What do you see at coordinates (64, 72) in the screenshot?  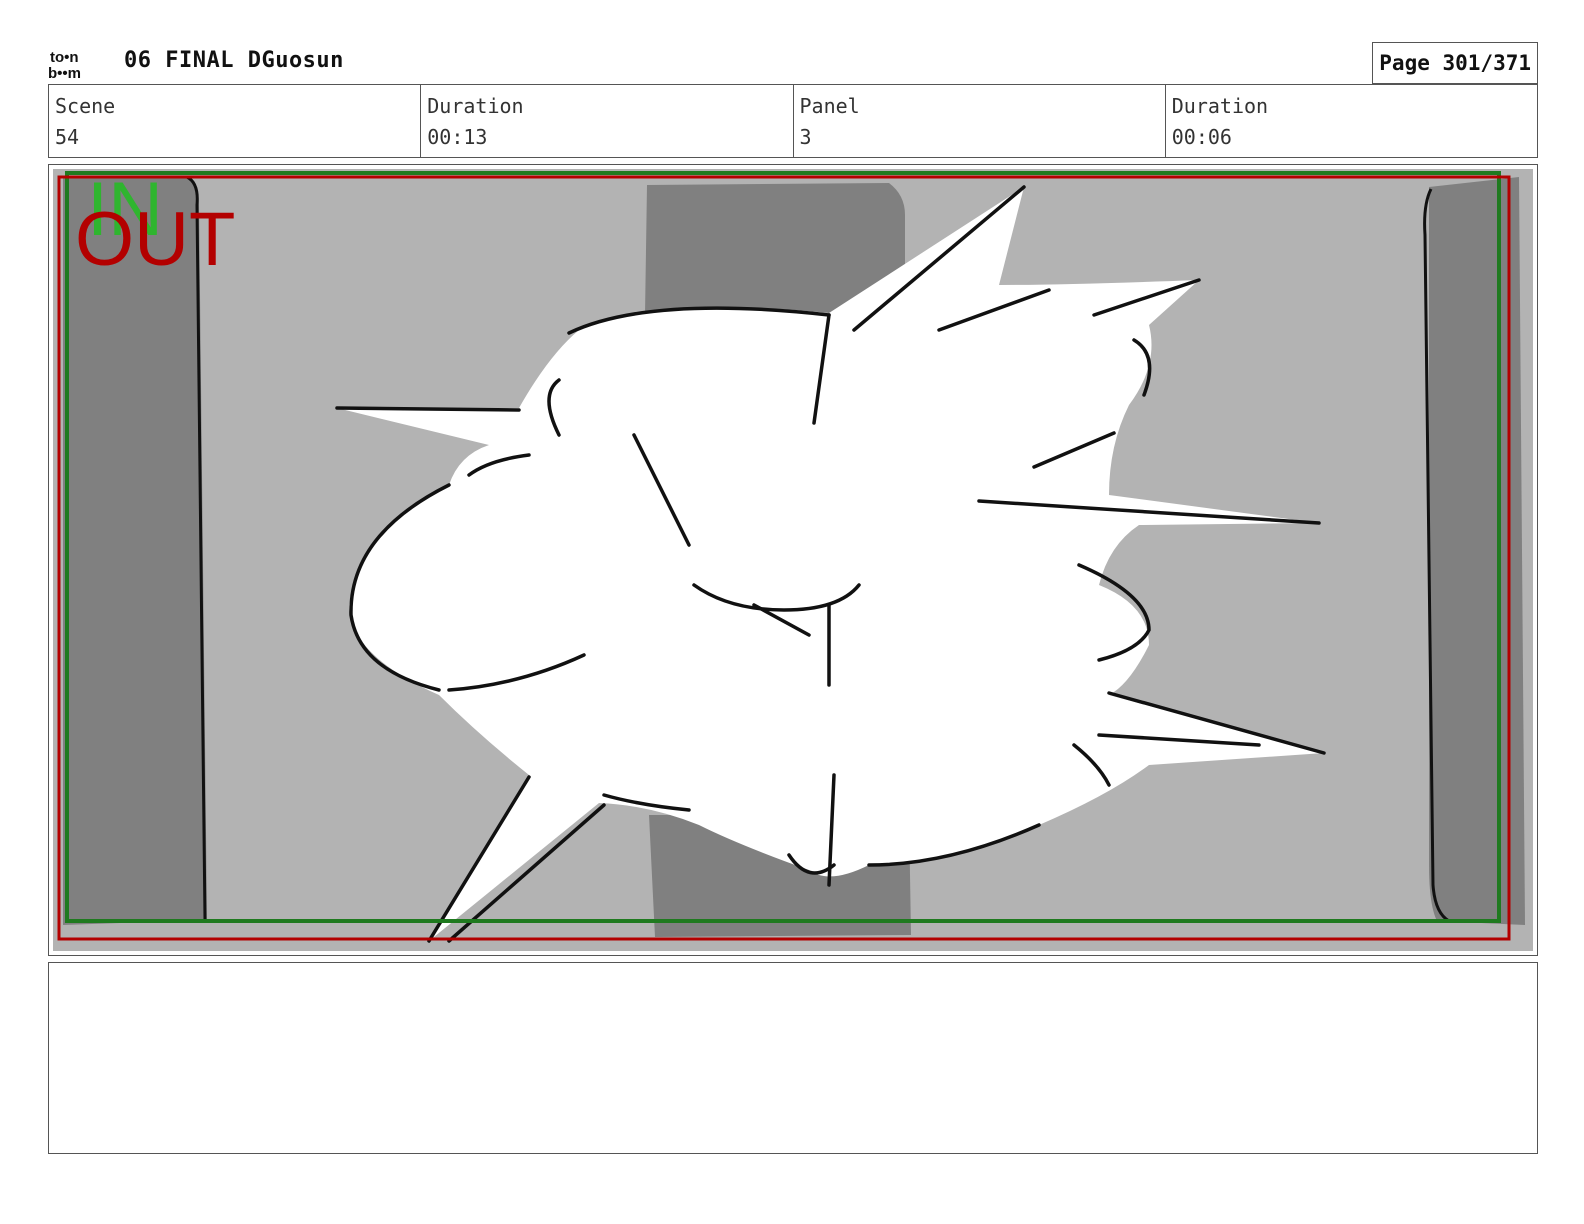 I see `logo-text-bottom: b••m` at bounding box center [64, 72].